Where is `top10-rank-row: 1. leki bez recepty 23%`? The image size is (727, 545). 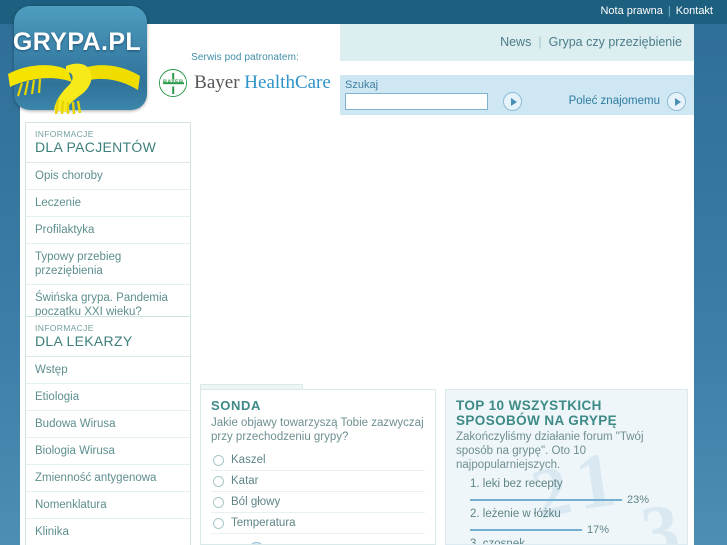
top10-rank-row: 1. leki bez recepty 23% is located at coordinates (573, 492).